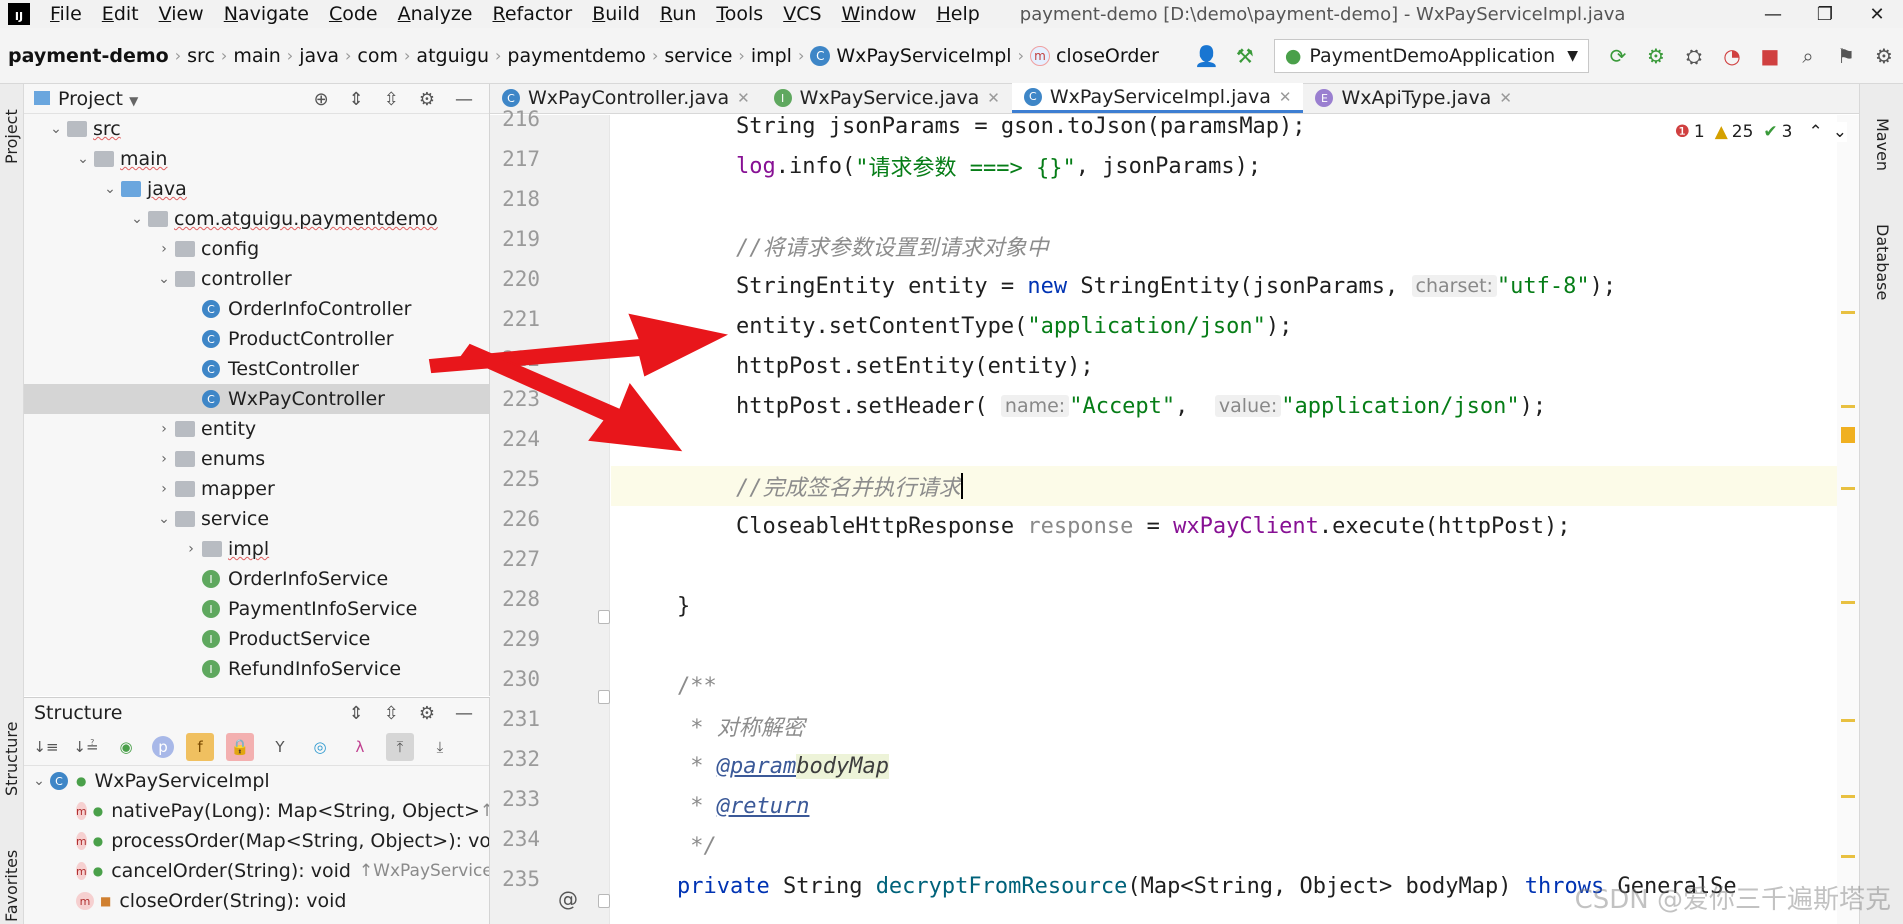 This screenshot has height=924, width=1903. What do you see at coordinates (256, 781) in the screenshot?
I see `structure-root: ⌄ C ● WxPayServiceImpl` at bounding box center [256, 781].